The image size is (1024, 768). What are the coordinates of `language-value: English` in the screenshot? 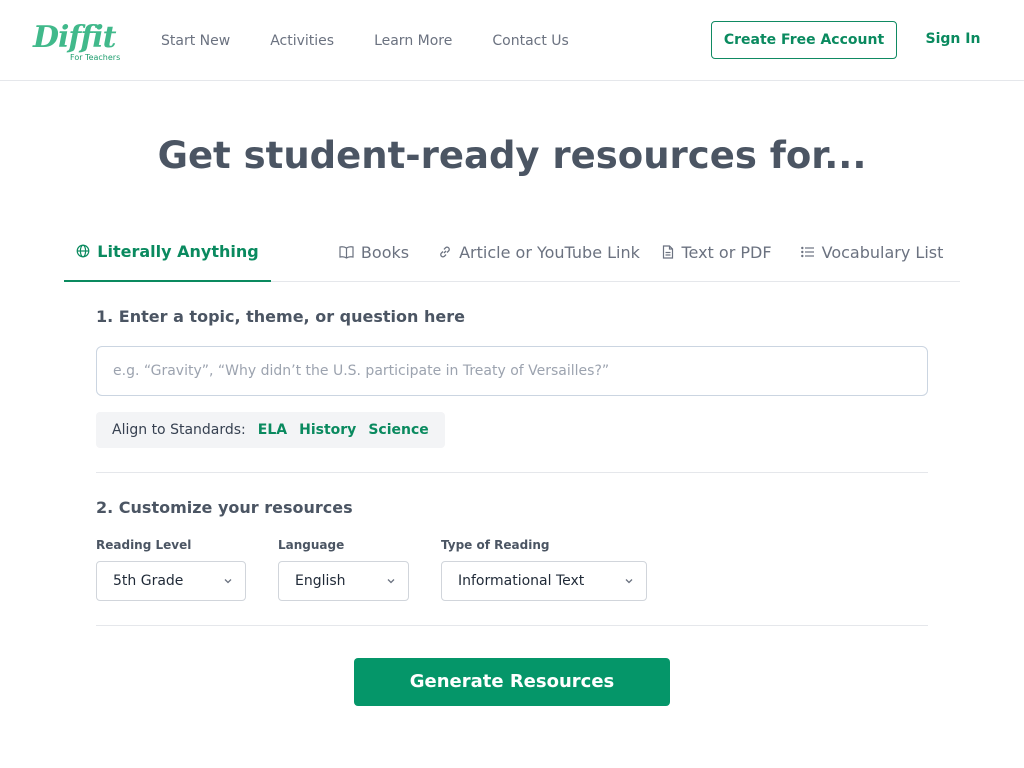 It's located at (320, 581).